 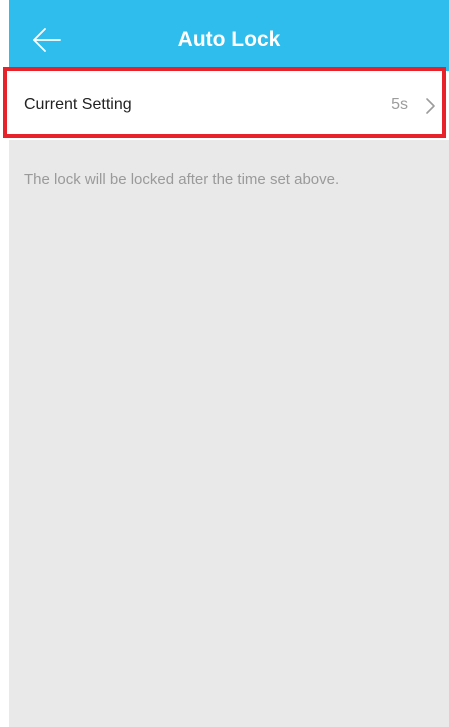 I want to click on header-bar: Auto Lock, so click(x=229, y=40).